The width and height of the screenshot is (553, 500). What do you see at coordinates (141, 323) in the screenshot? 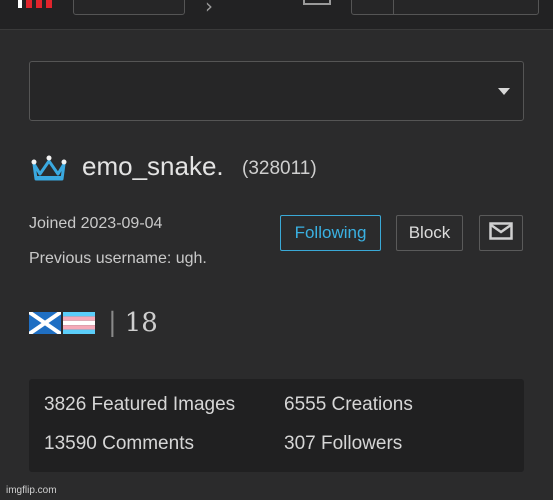
I see `age-value: 18` at bounding box center [141, 323].